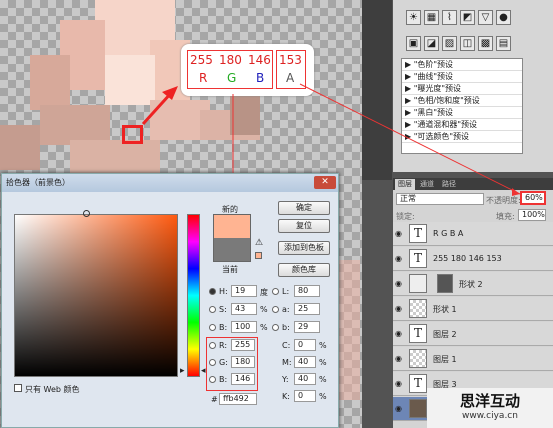 The height and width of the screenshot is (428, 553). I want to click on bv-field: 100, so click(244, 327).